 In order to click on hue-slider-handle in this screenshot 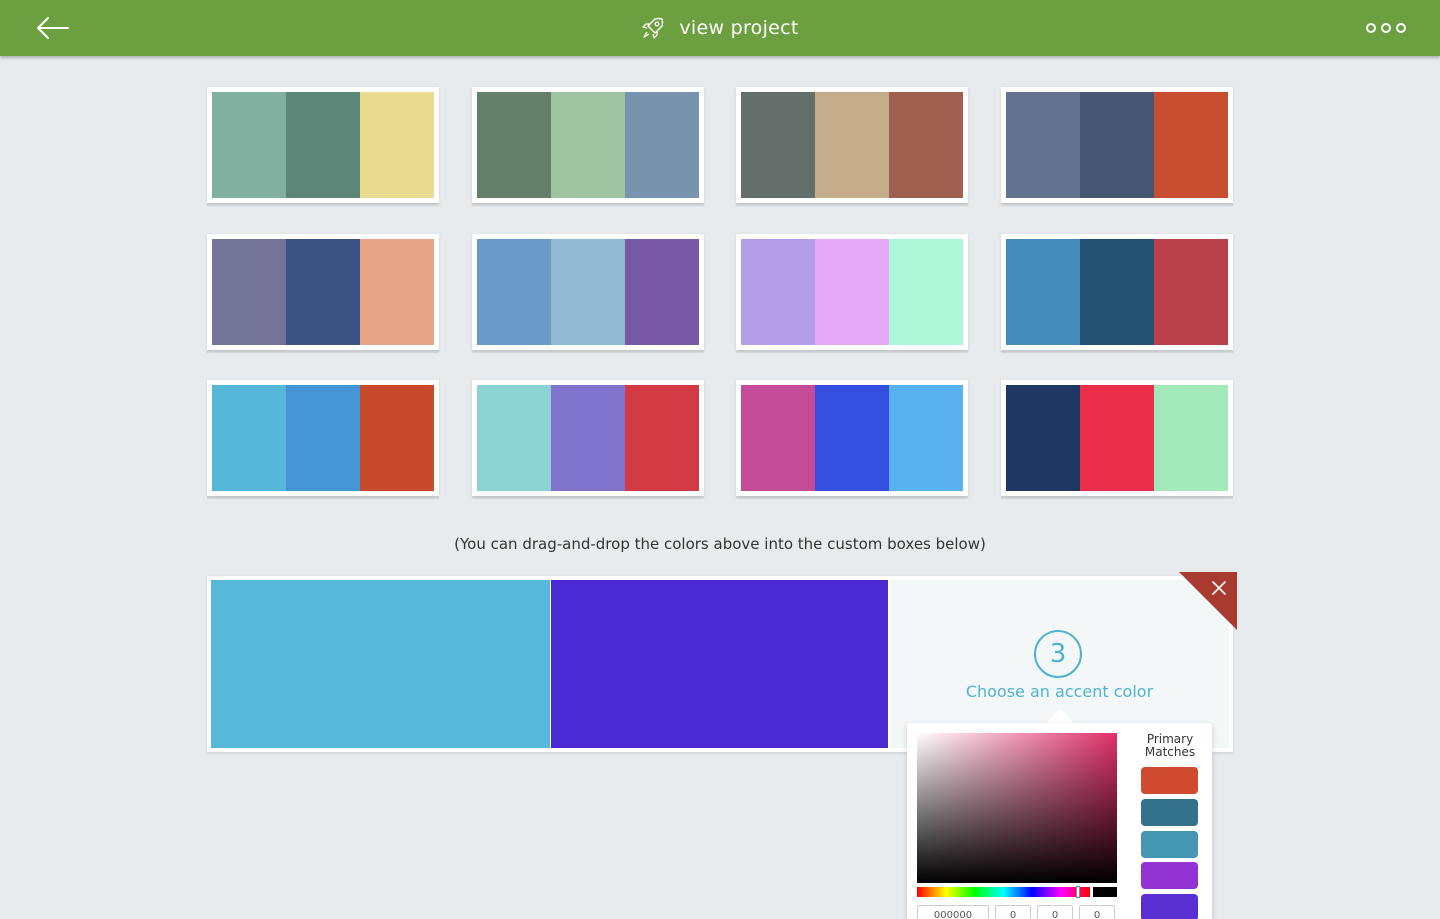, I will do `click(1078, 892)`.